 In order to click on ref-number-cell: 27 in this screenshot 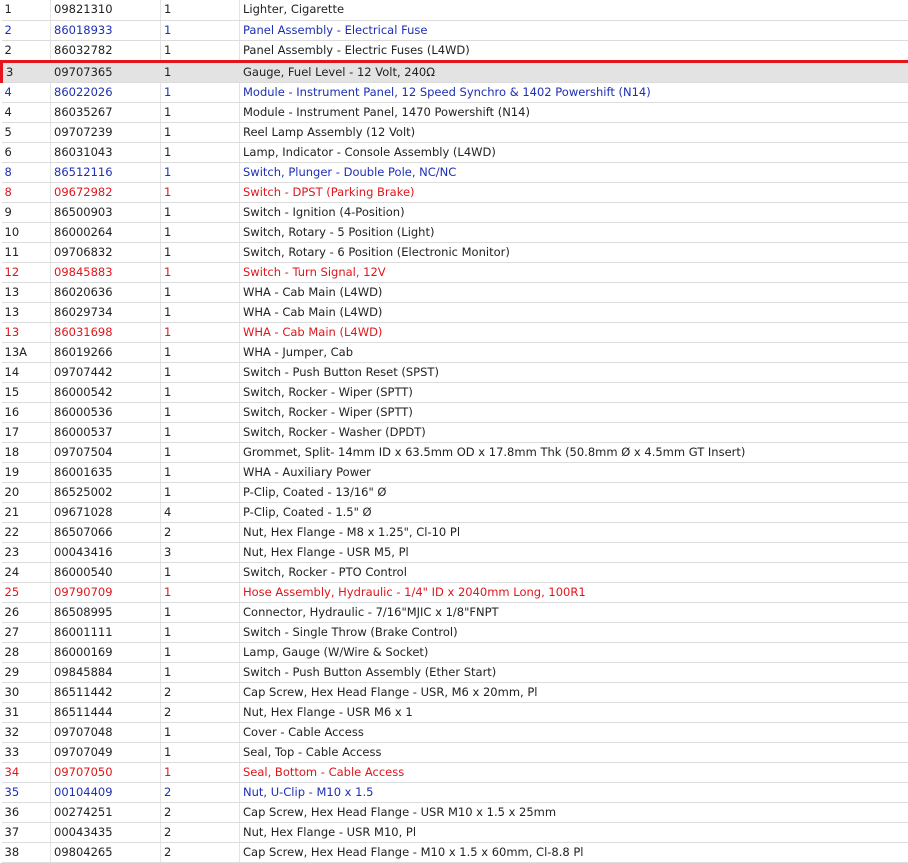, I will do `click(26, 632)`.